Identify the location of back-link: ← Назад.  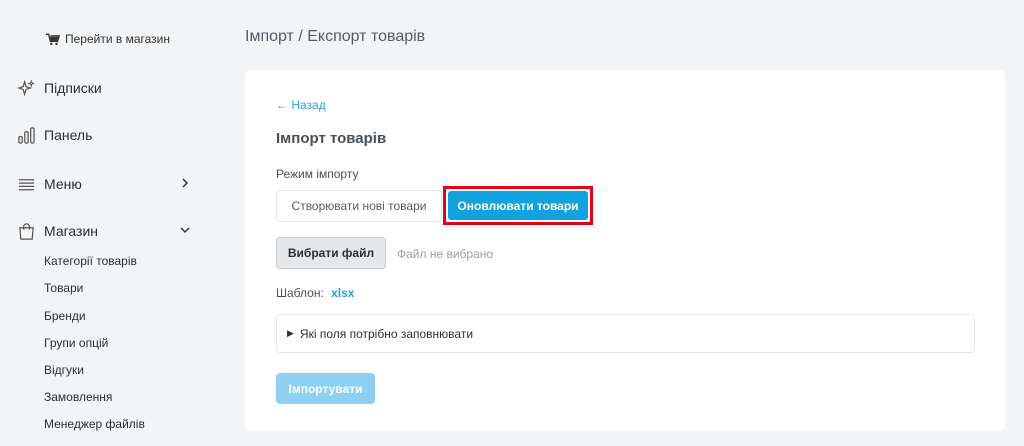
(301, 105).